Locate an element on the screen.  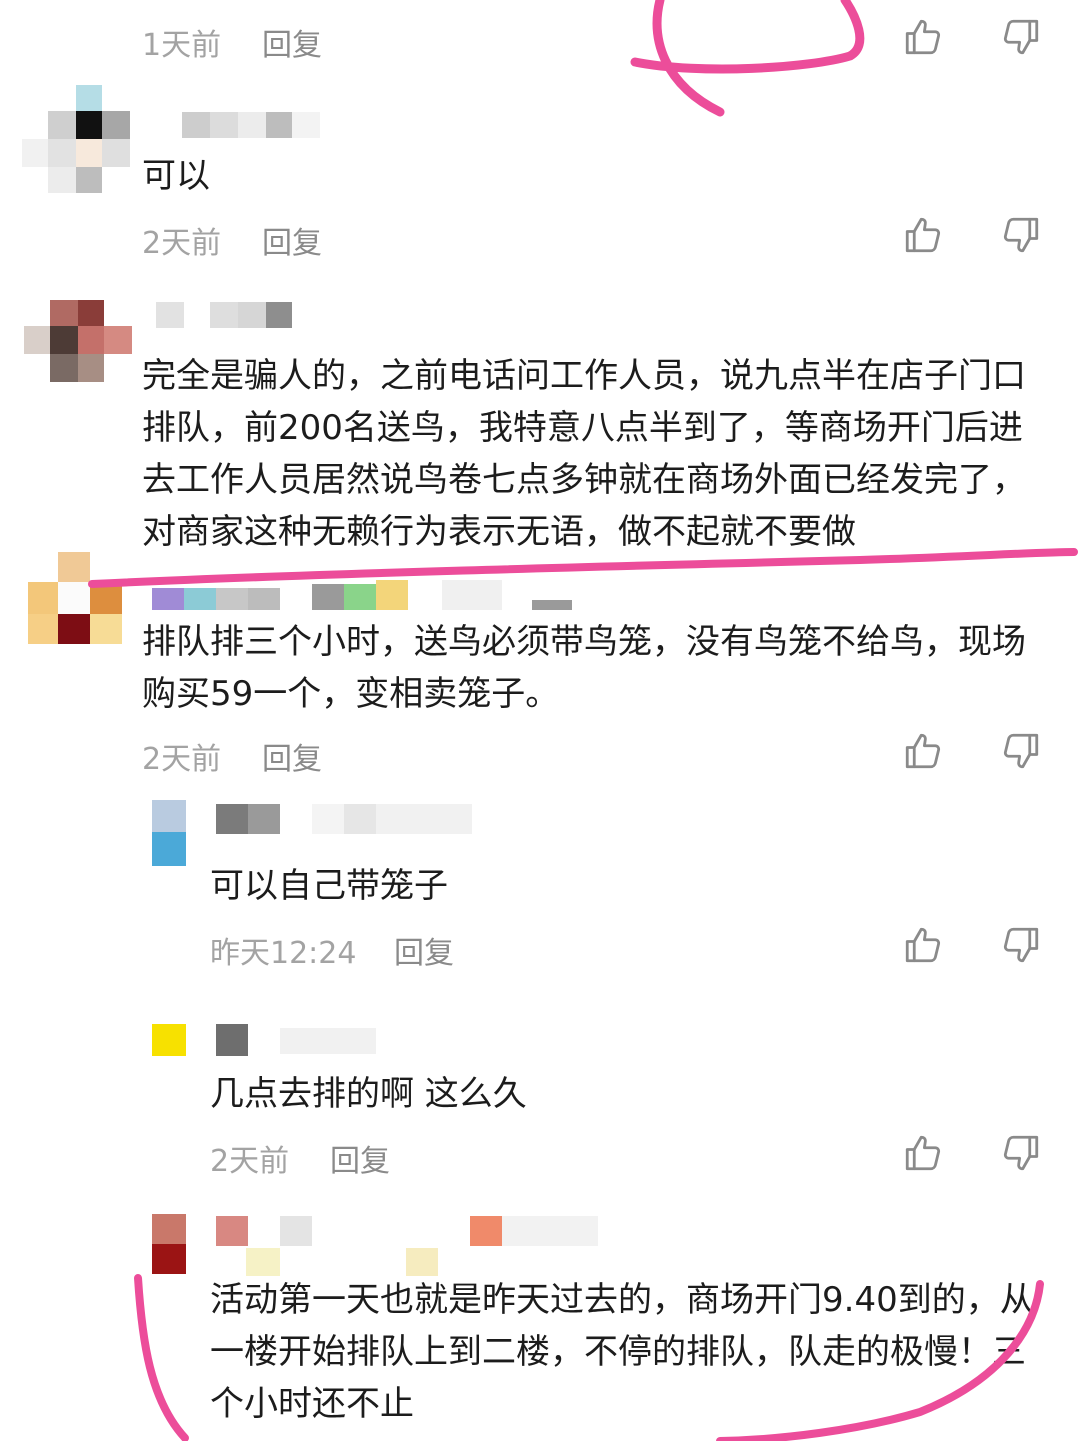
comment-text: 可以 is located at coordinates (176, 176).